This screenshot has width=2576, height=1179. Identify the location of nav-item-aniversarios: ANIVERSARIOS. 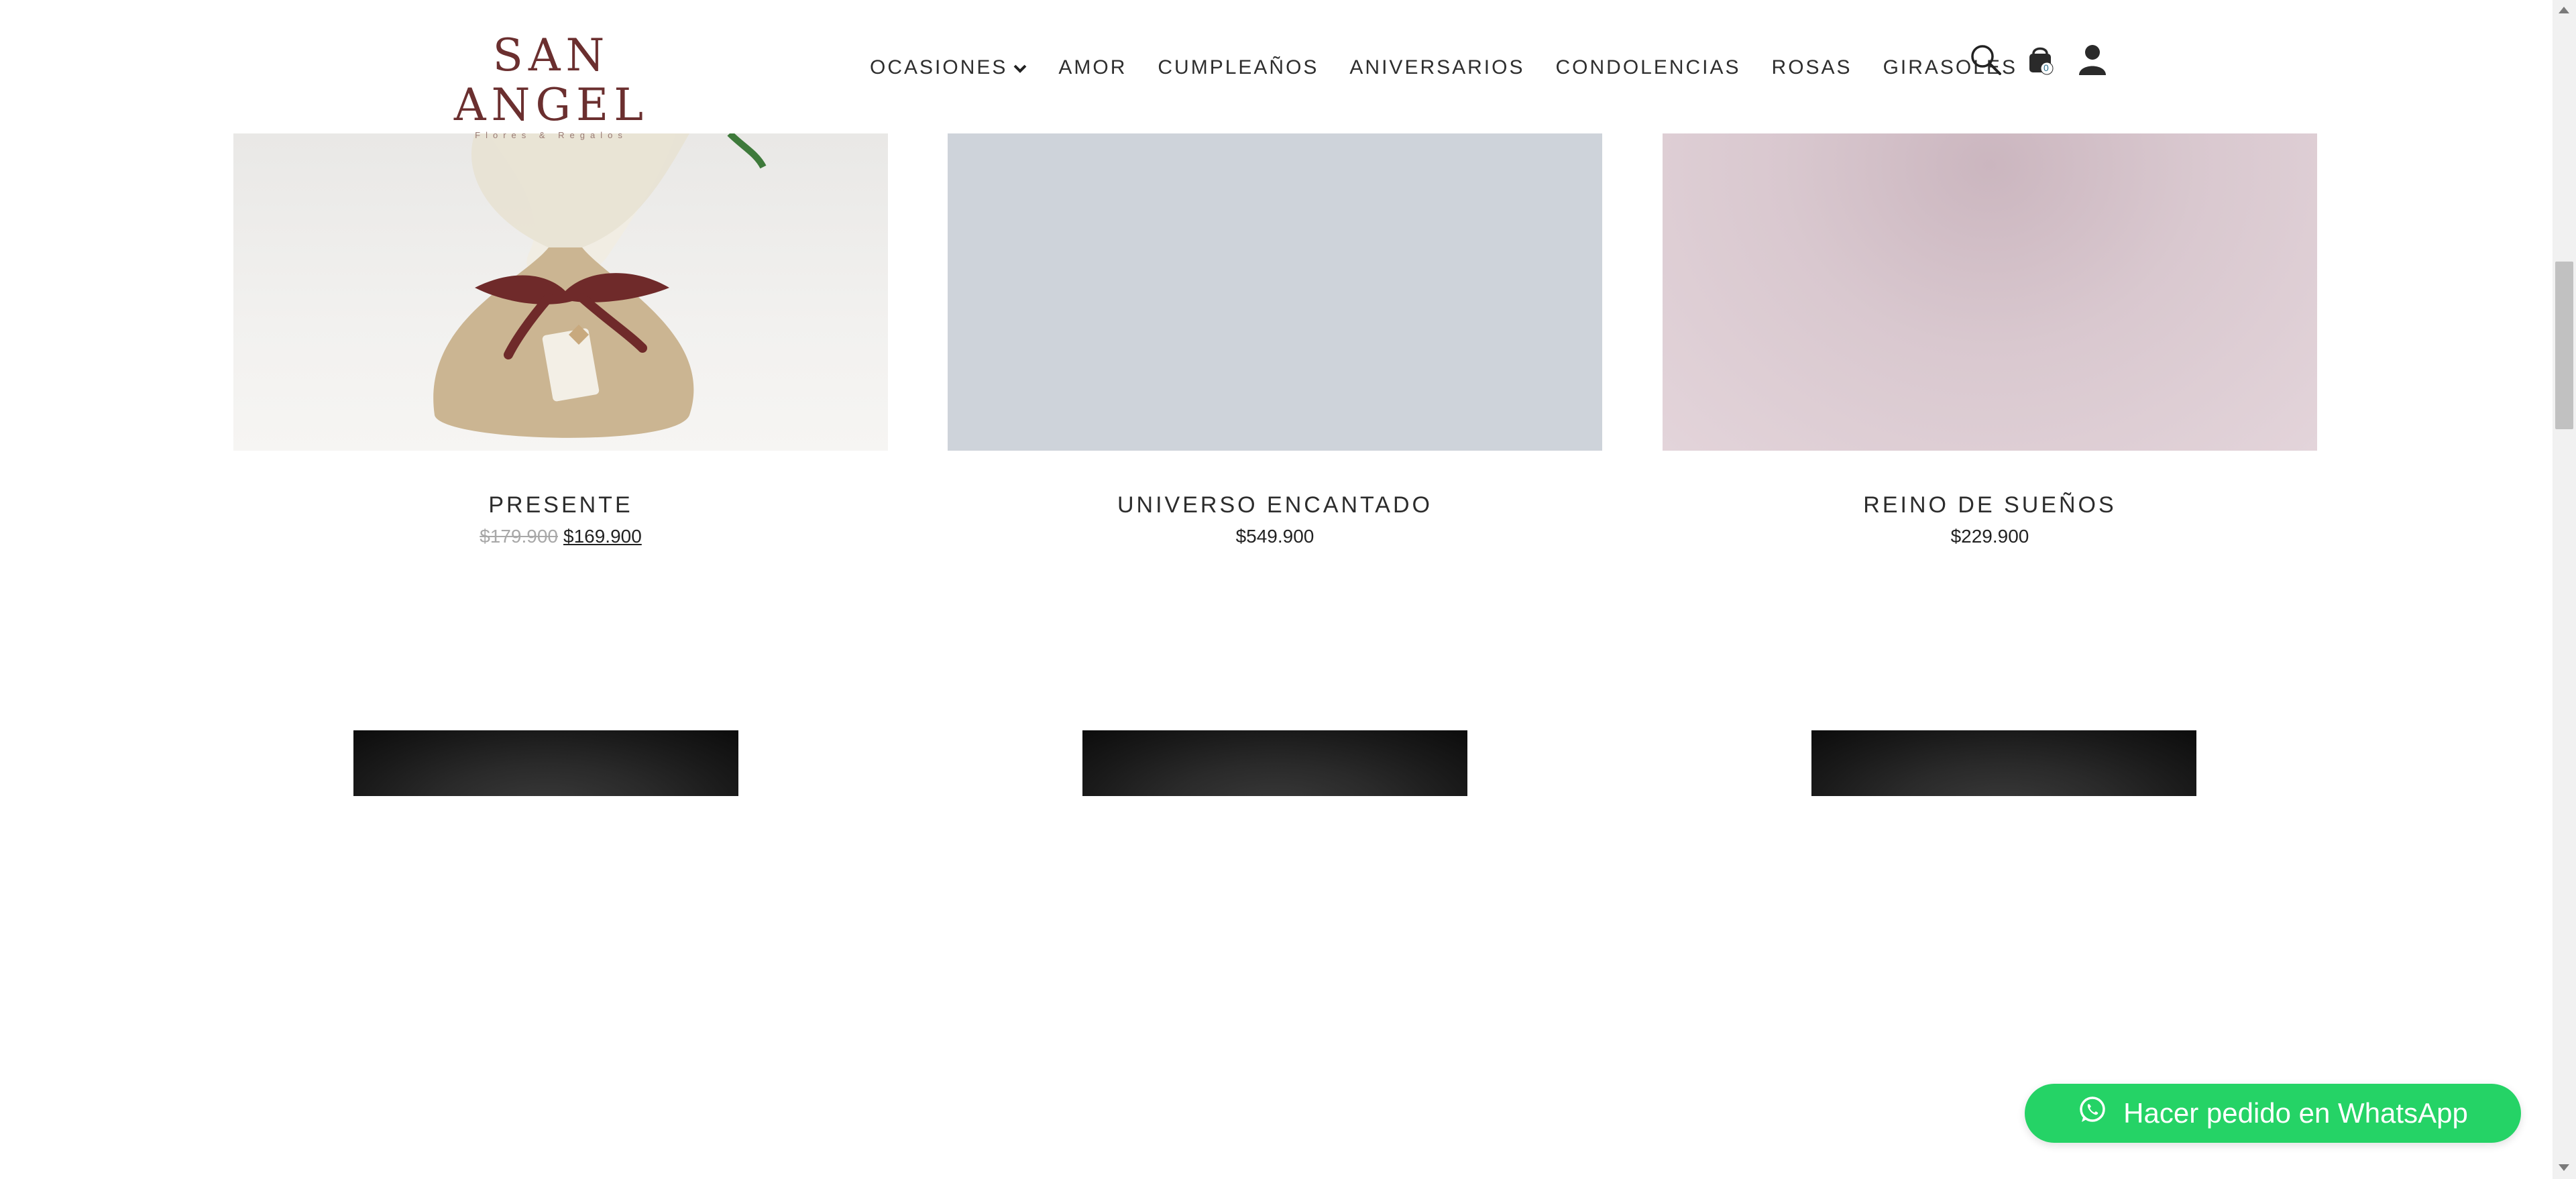
(1436, 67).